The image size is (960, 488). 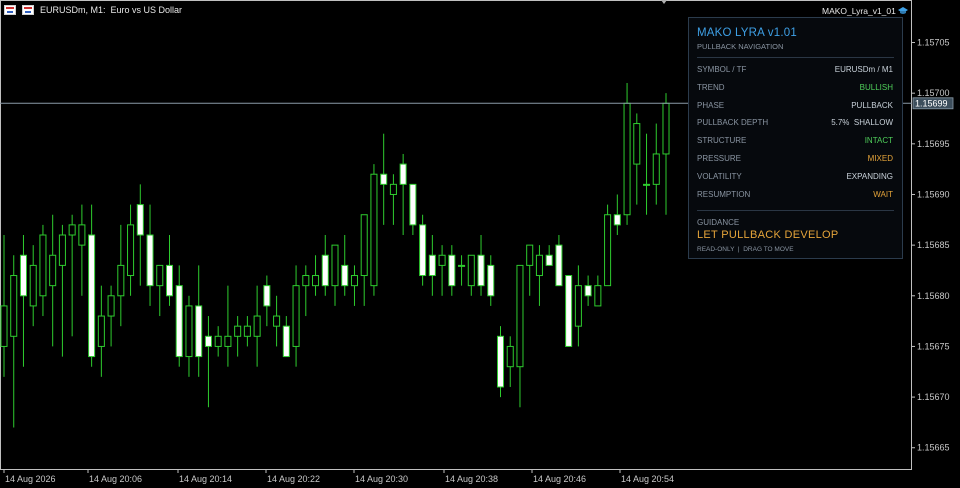 What do you see at coordinates (724, 194) in the screenshot?
I see `panel-row-label: RESUMPTION` at bounding box center [724, 194].